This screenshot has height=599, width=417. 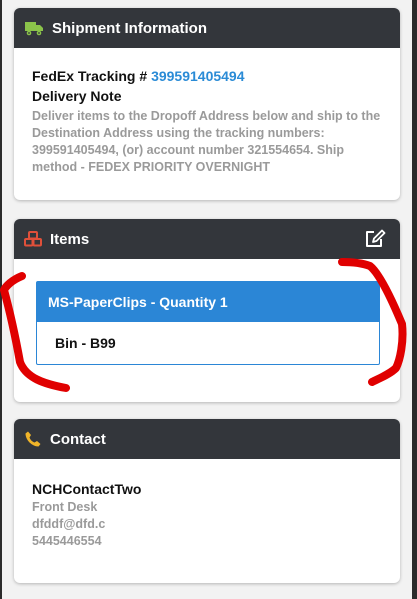 What do you see at coordinates (207, 439) in the screenshot?
I see `contact-header: Contact` at bounding box center [207, 439].